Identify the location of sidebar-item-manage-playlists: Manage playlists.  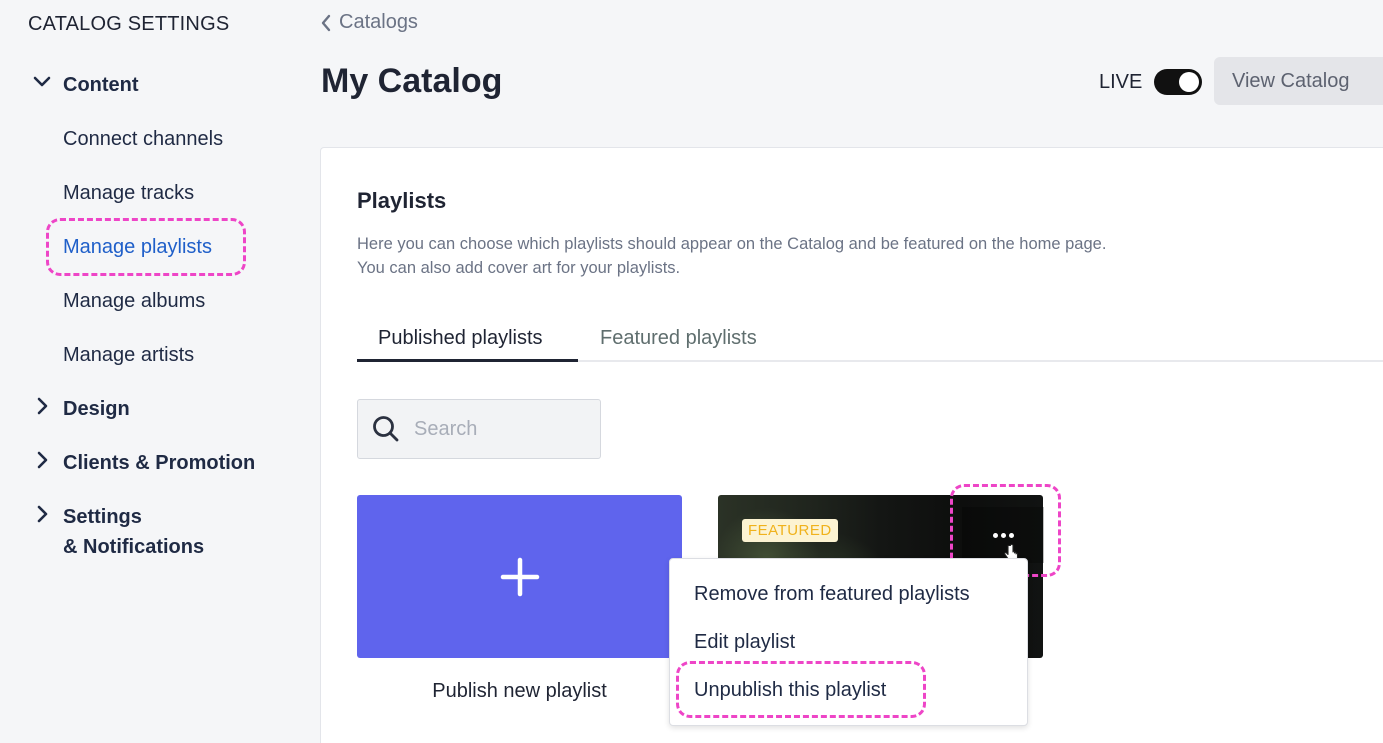
(137, 247).